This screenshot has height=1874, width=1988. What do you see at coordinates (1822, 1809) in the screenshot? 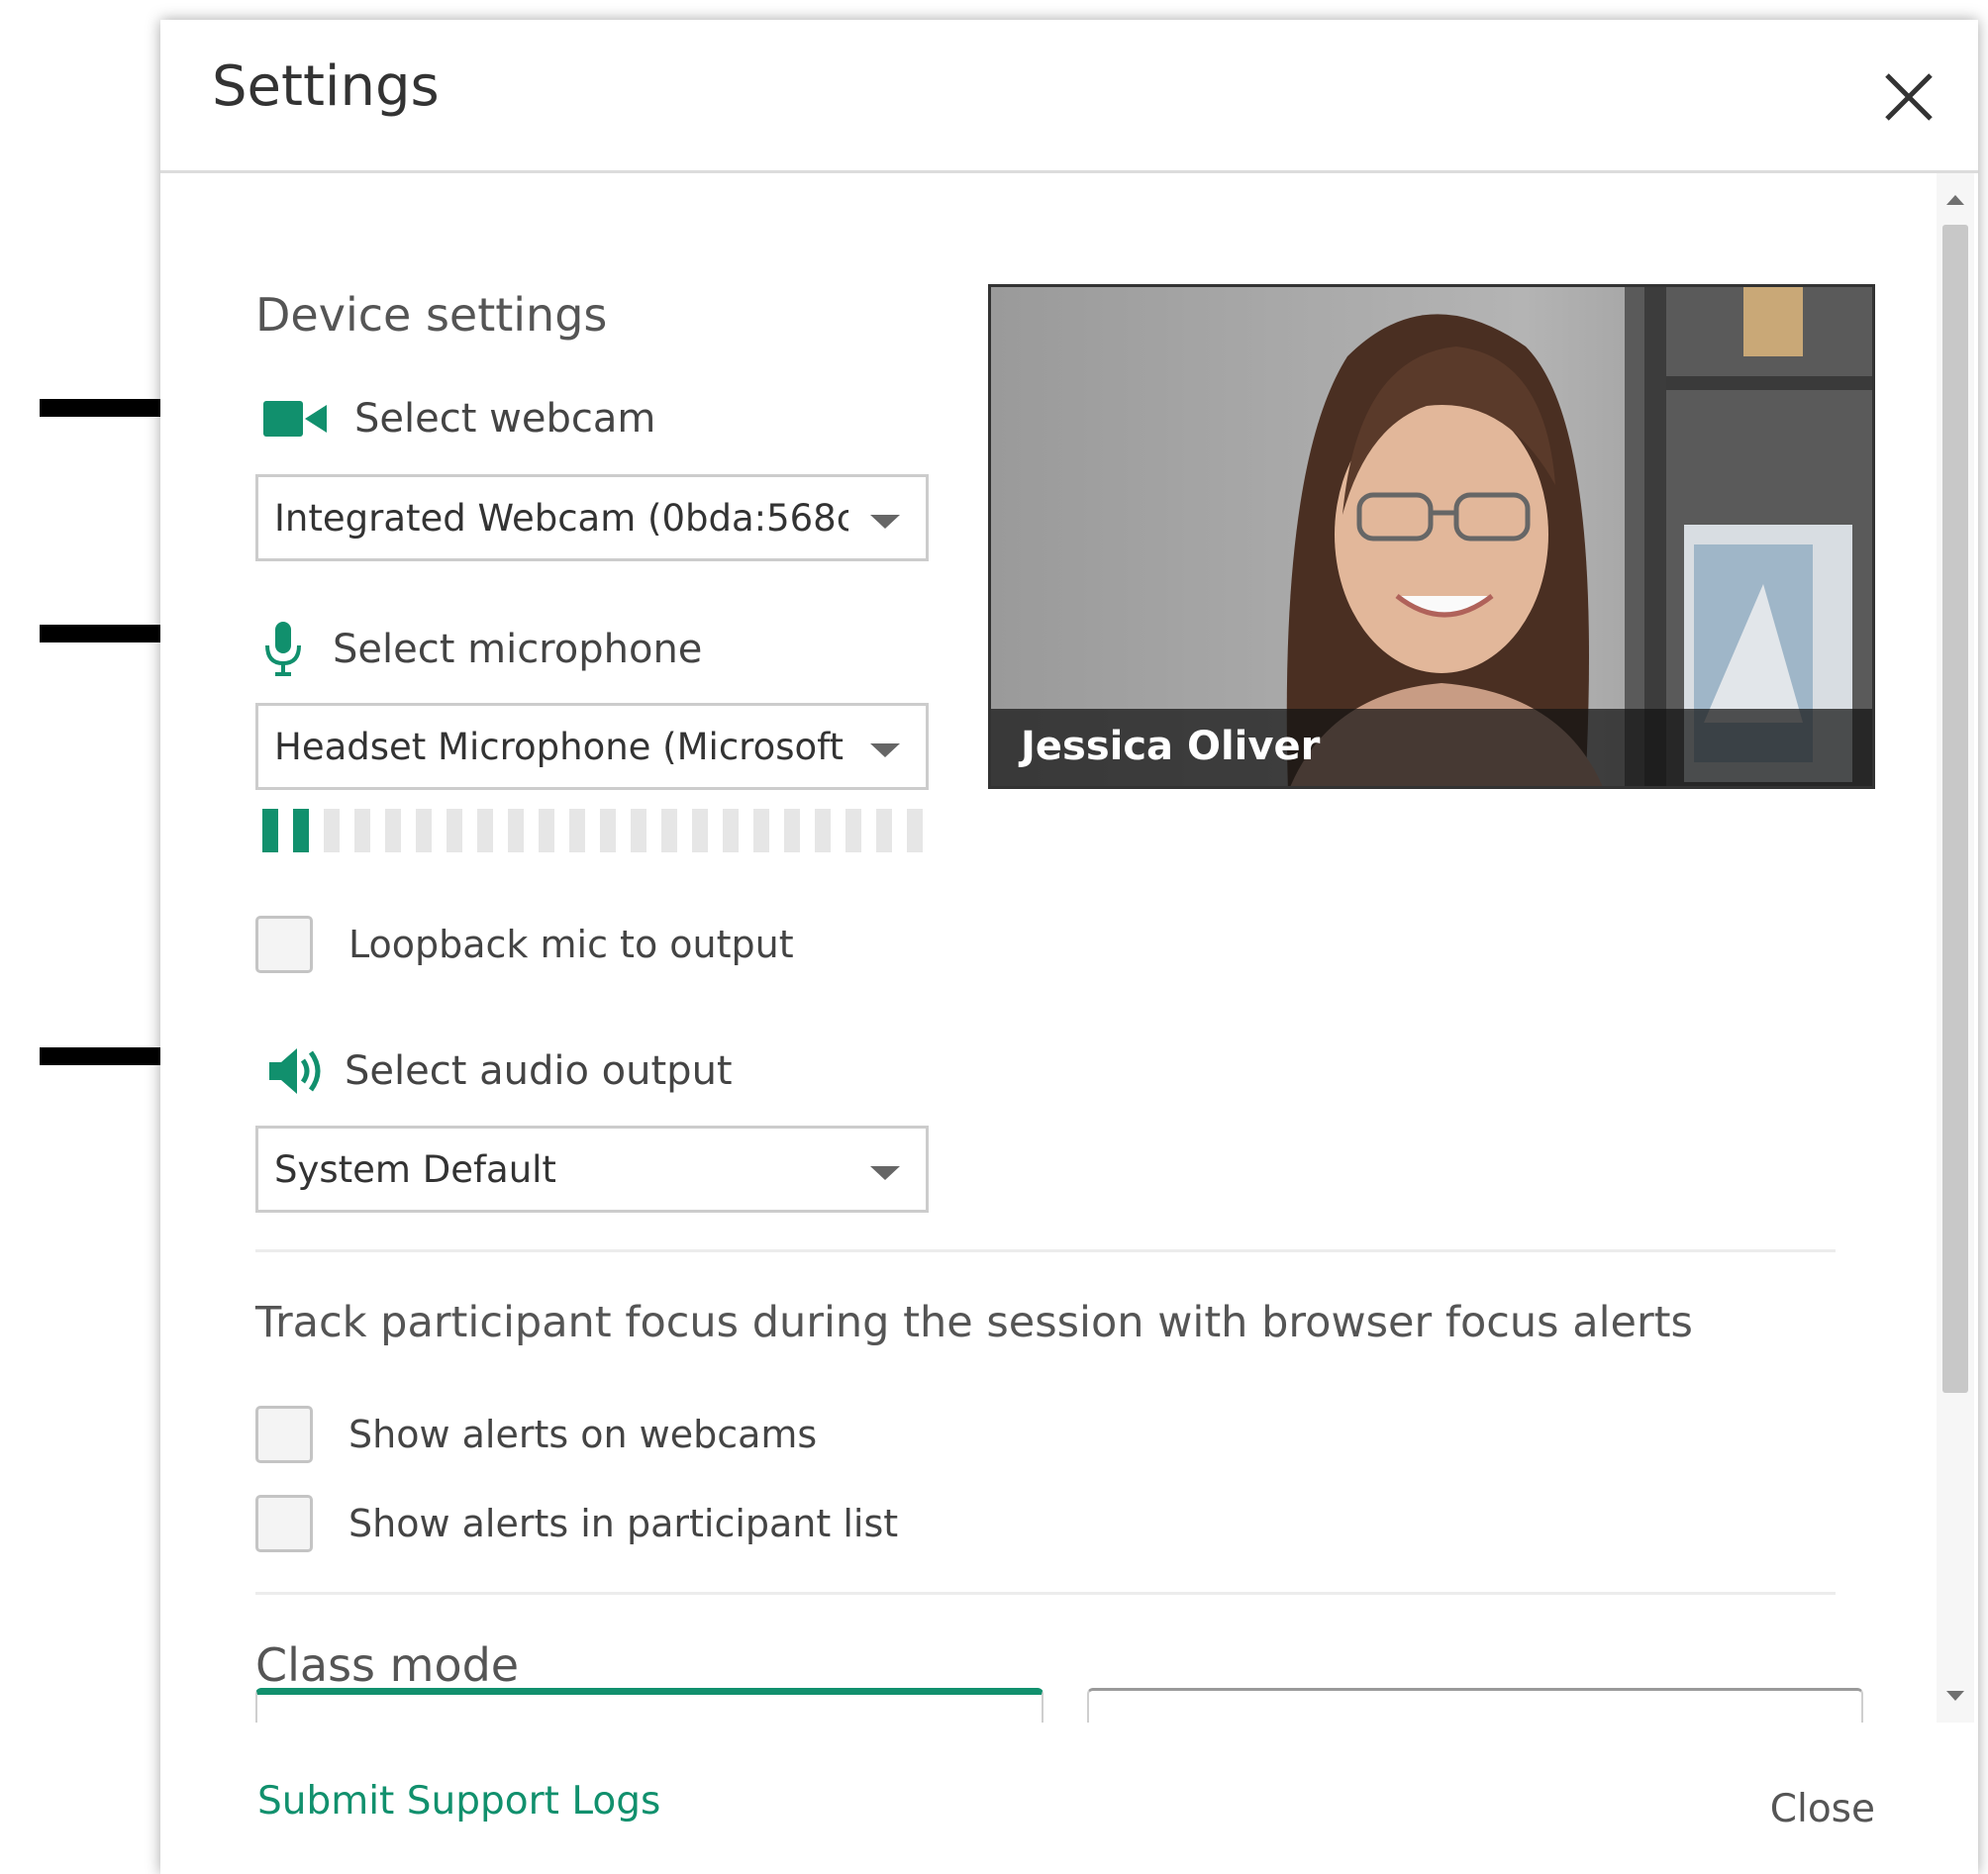
I see `close-button: Close` at bounding box center [1822, 1809].